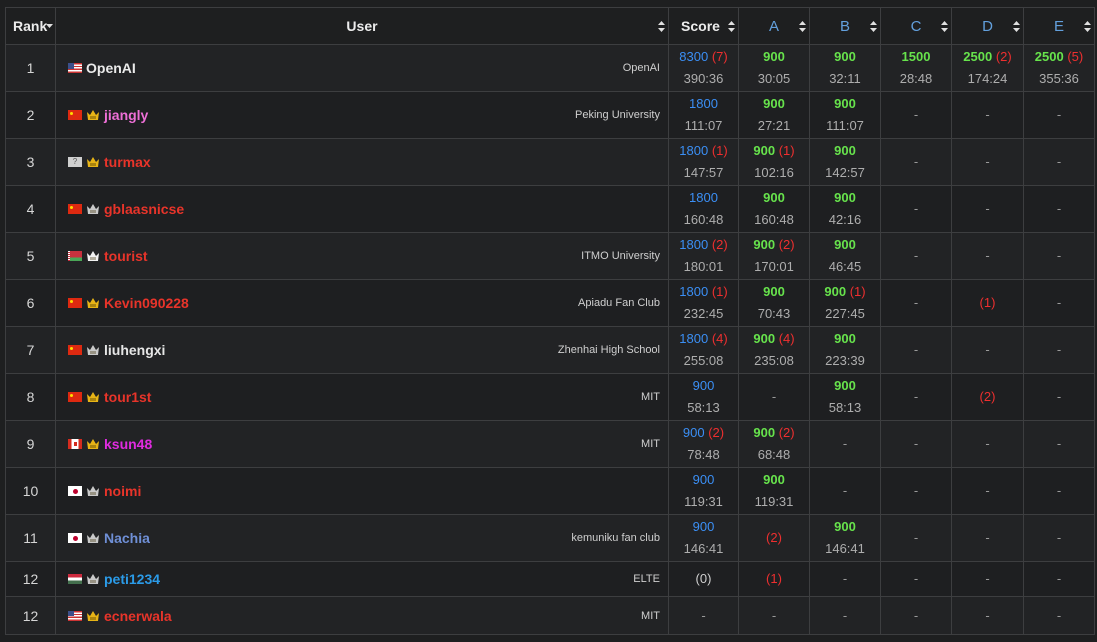 Image resolution: width=1097 pixels, height=642 pixels. I want to click on score-cell: 900 146:41, so click(703, 538).